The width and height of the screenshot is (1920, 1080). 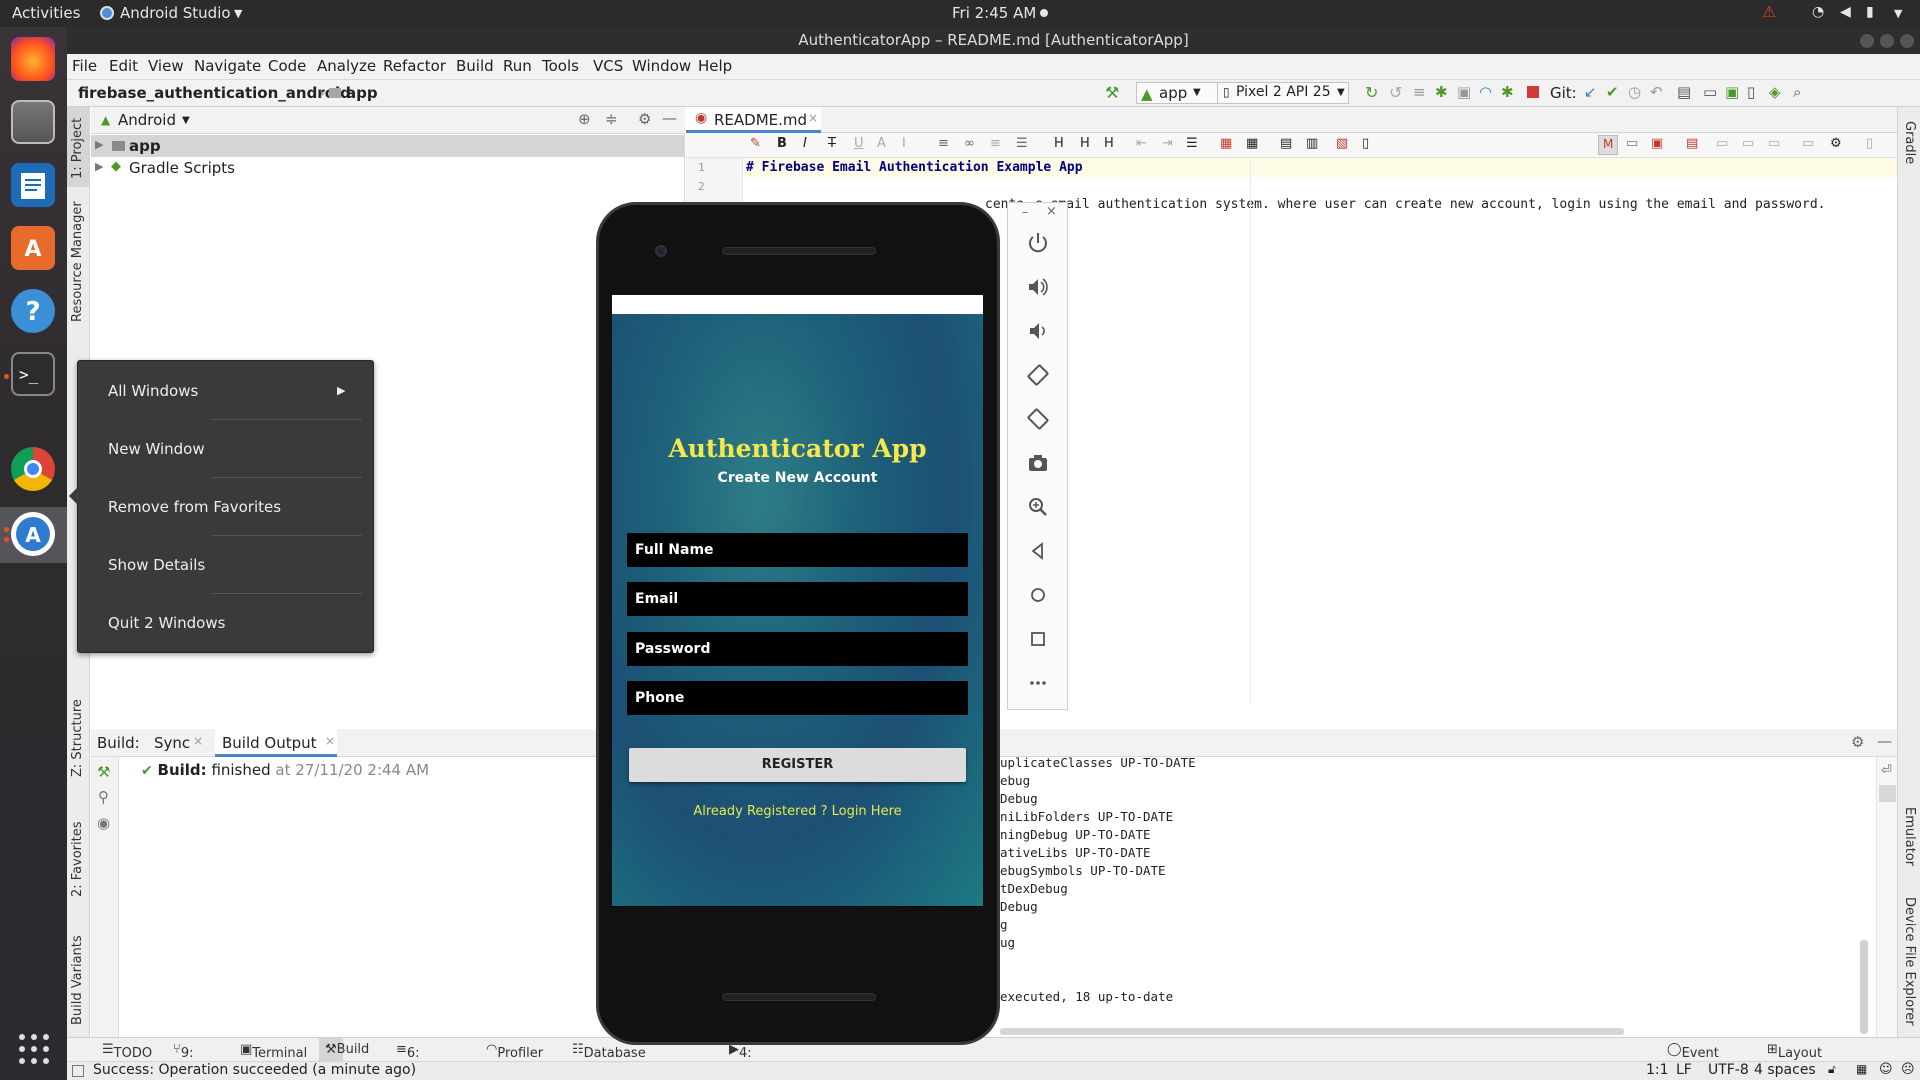 I want to click on warning-icon: ⚠, so click(x=1769, y=11).